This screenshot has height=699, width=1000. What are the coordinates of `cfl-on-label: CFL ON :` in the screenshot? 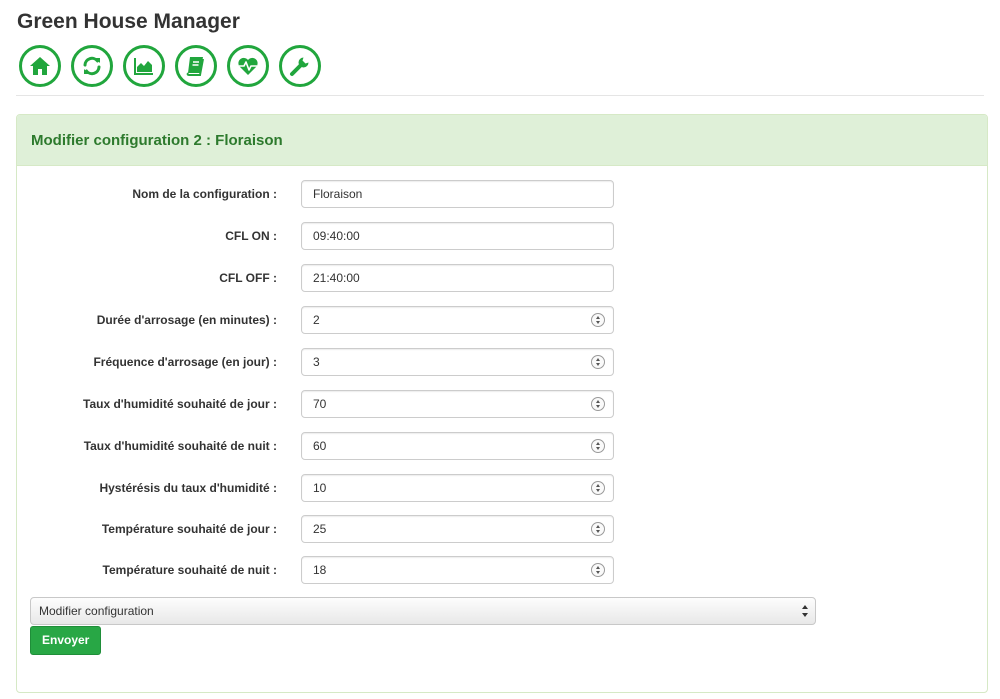 It's located at (251, 236).